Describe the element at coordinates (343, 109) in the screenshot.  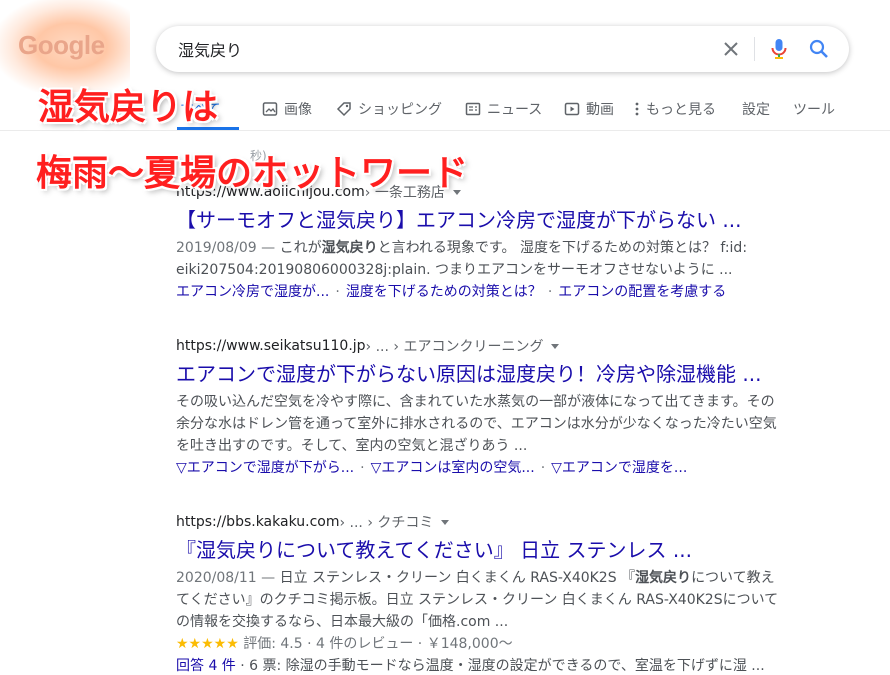
I see `tag-icon` at that location.